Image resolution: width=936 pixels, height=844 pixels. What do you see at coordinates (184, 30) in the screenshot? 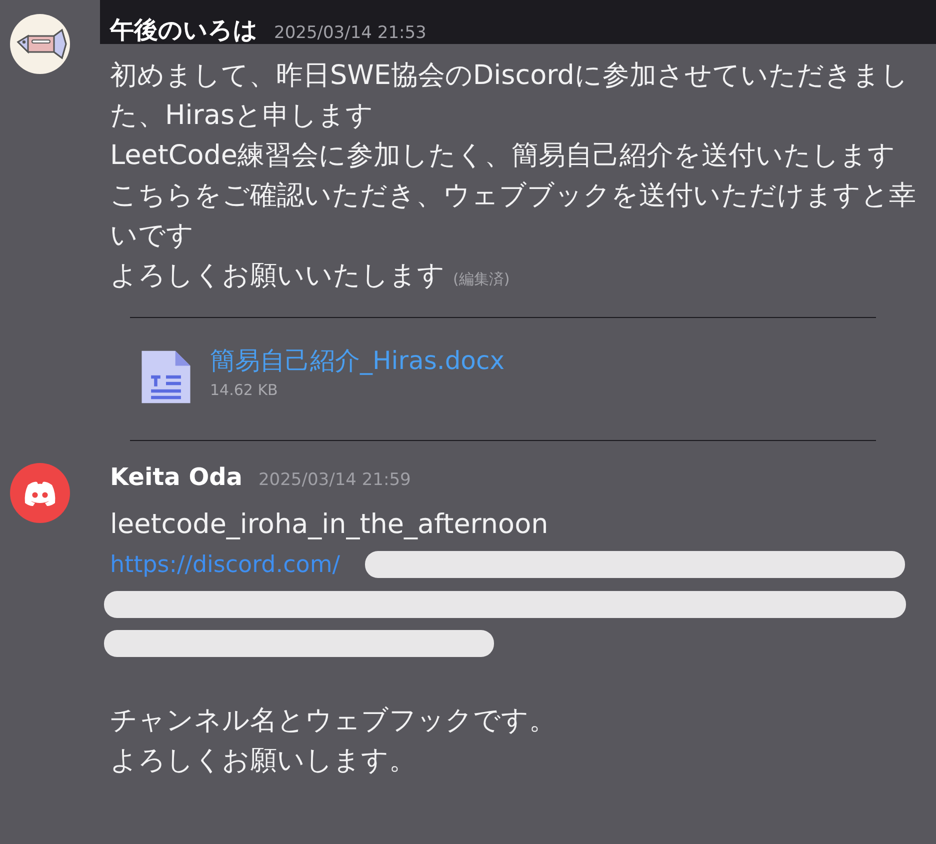
I see `author-name: 午後のいろは` at bounding box center [184, 30].